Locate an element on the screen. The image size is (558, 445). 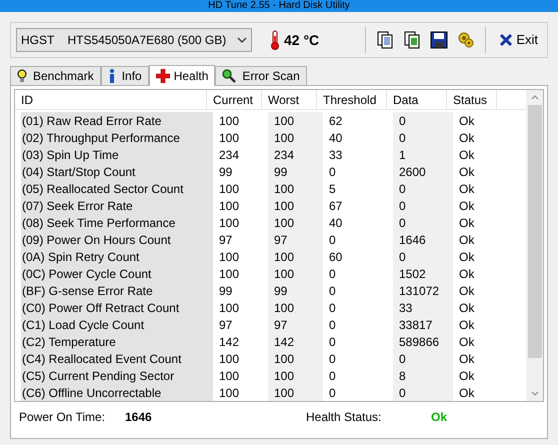
scroll-up-icon is located at coordinates (534, 97).